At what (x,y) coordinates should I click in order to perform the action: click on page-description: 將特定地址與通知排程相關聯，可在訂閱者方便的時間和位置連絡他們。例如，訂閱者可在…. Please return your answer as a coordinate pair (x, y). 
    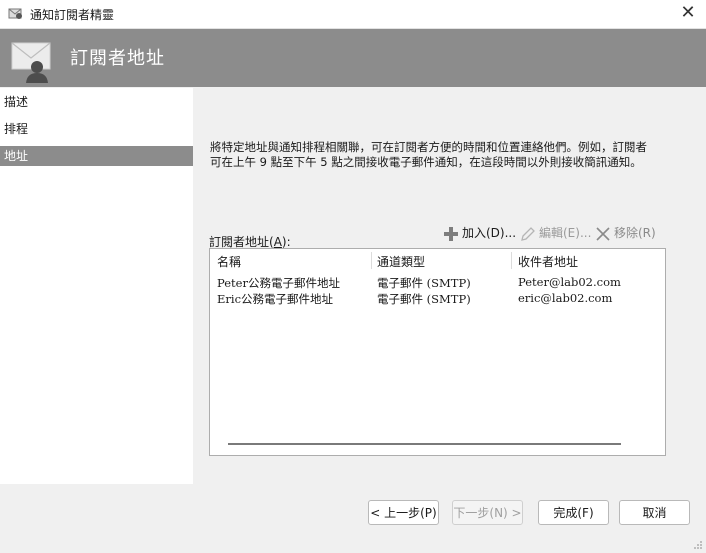
    Looking at the image, I should click on (428, 154).